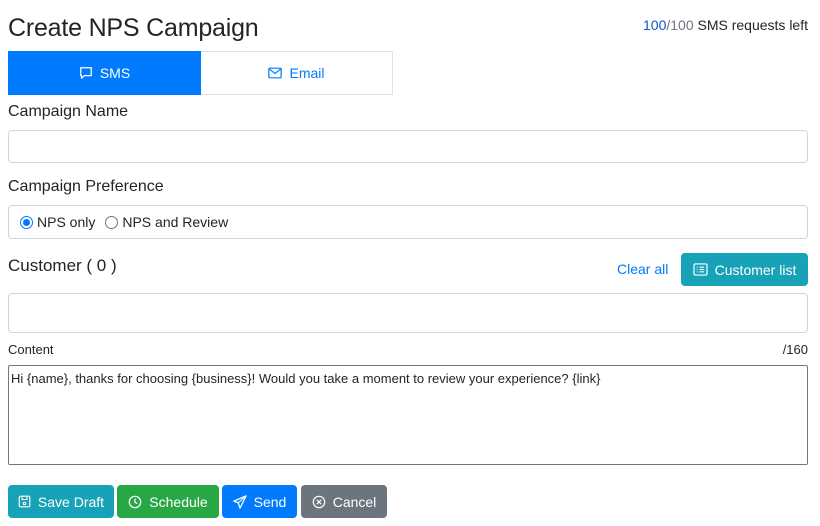 This screenshot has height=526, width=820. What do you see at coordinates (755, 269) in the screenshot?
I see `customer-list-label: Customer list` at bounding box center [755, 269].